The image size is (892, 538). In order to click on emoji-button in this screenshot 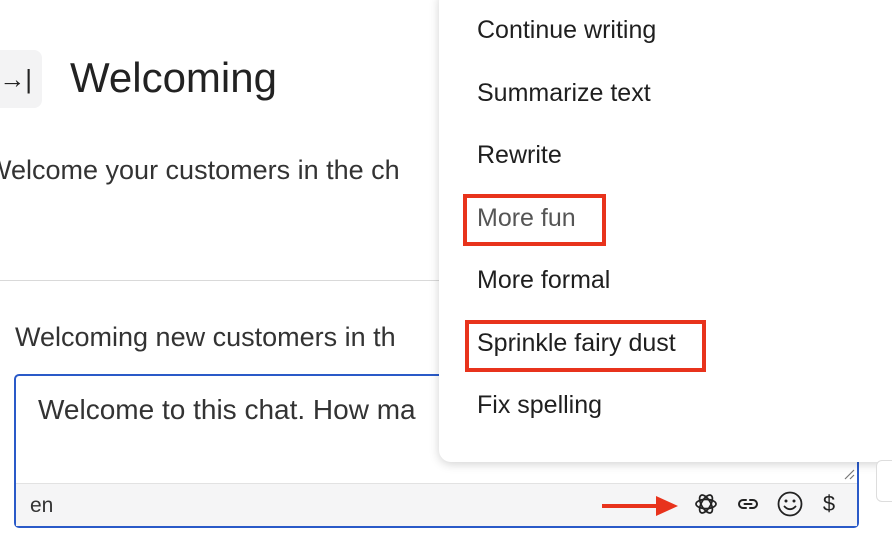, I will do `click(790, 504)`.